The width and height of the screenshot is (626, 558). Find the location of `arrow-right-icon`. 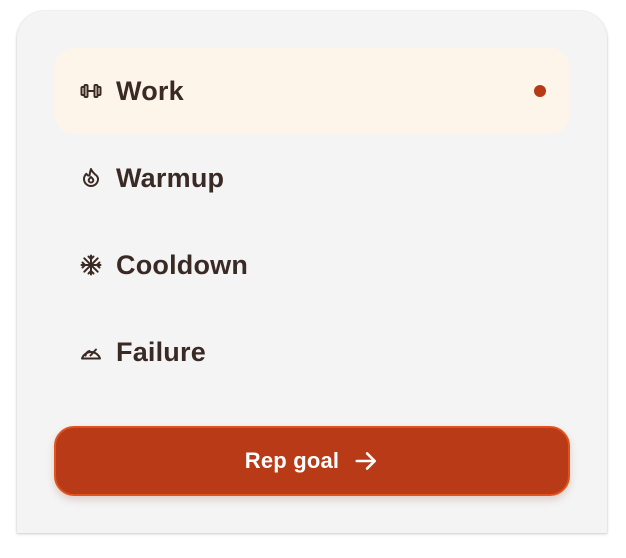

arrow-right-icon is located at coordinates (366, 461).